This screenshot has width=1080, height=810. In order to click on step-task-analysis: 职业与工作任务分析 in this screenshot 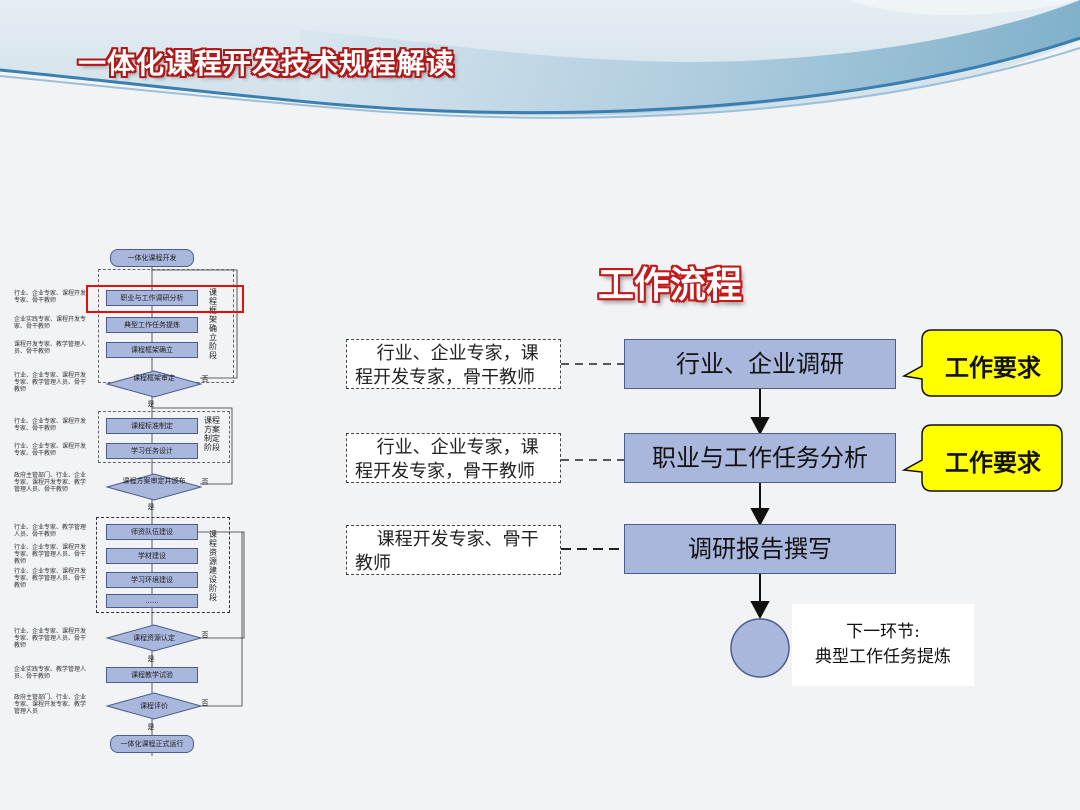, I will do `click(760, 458)`.